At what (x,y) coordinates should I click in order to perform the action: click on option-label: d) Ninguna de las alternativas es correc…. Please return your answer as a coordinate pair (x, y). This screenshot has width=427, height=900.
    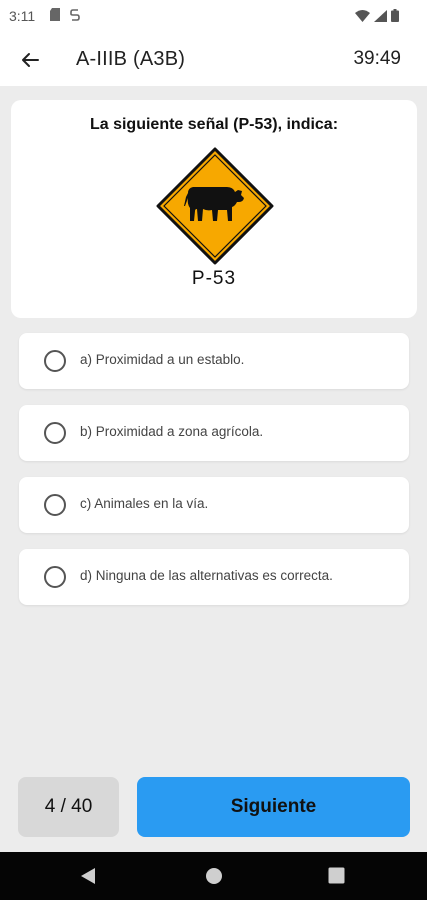
    Looking at the image, I should click on (206, 575).